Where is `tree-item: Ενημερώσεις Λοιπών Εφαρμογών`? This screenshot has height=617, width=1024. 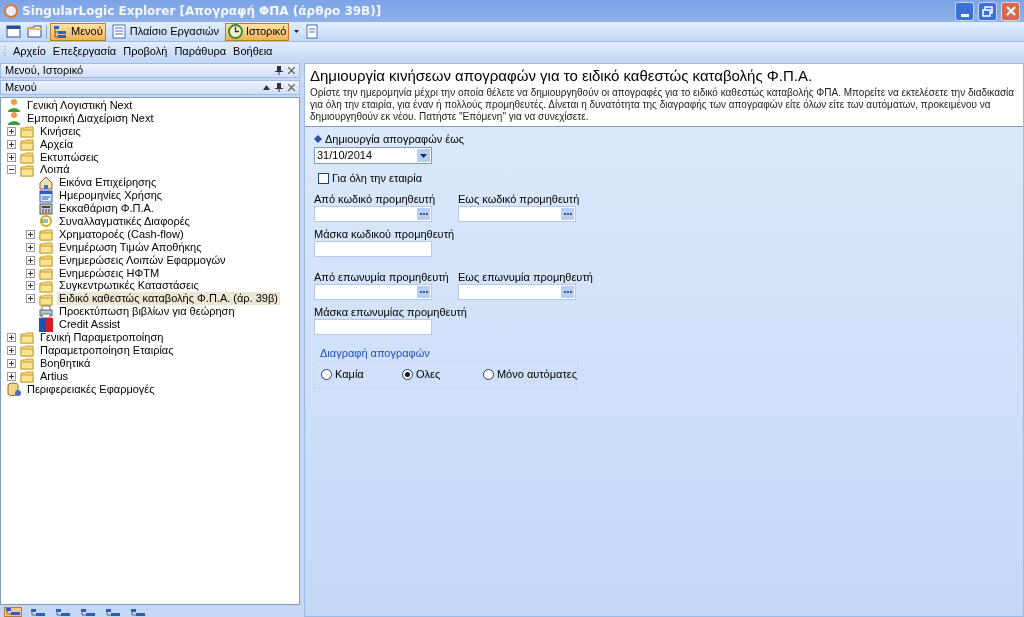 tree-item: Ενημερώσεις Λοιπών Εφαρμογών is located at coordinates (142, 260).